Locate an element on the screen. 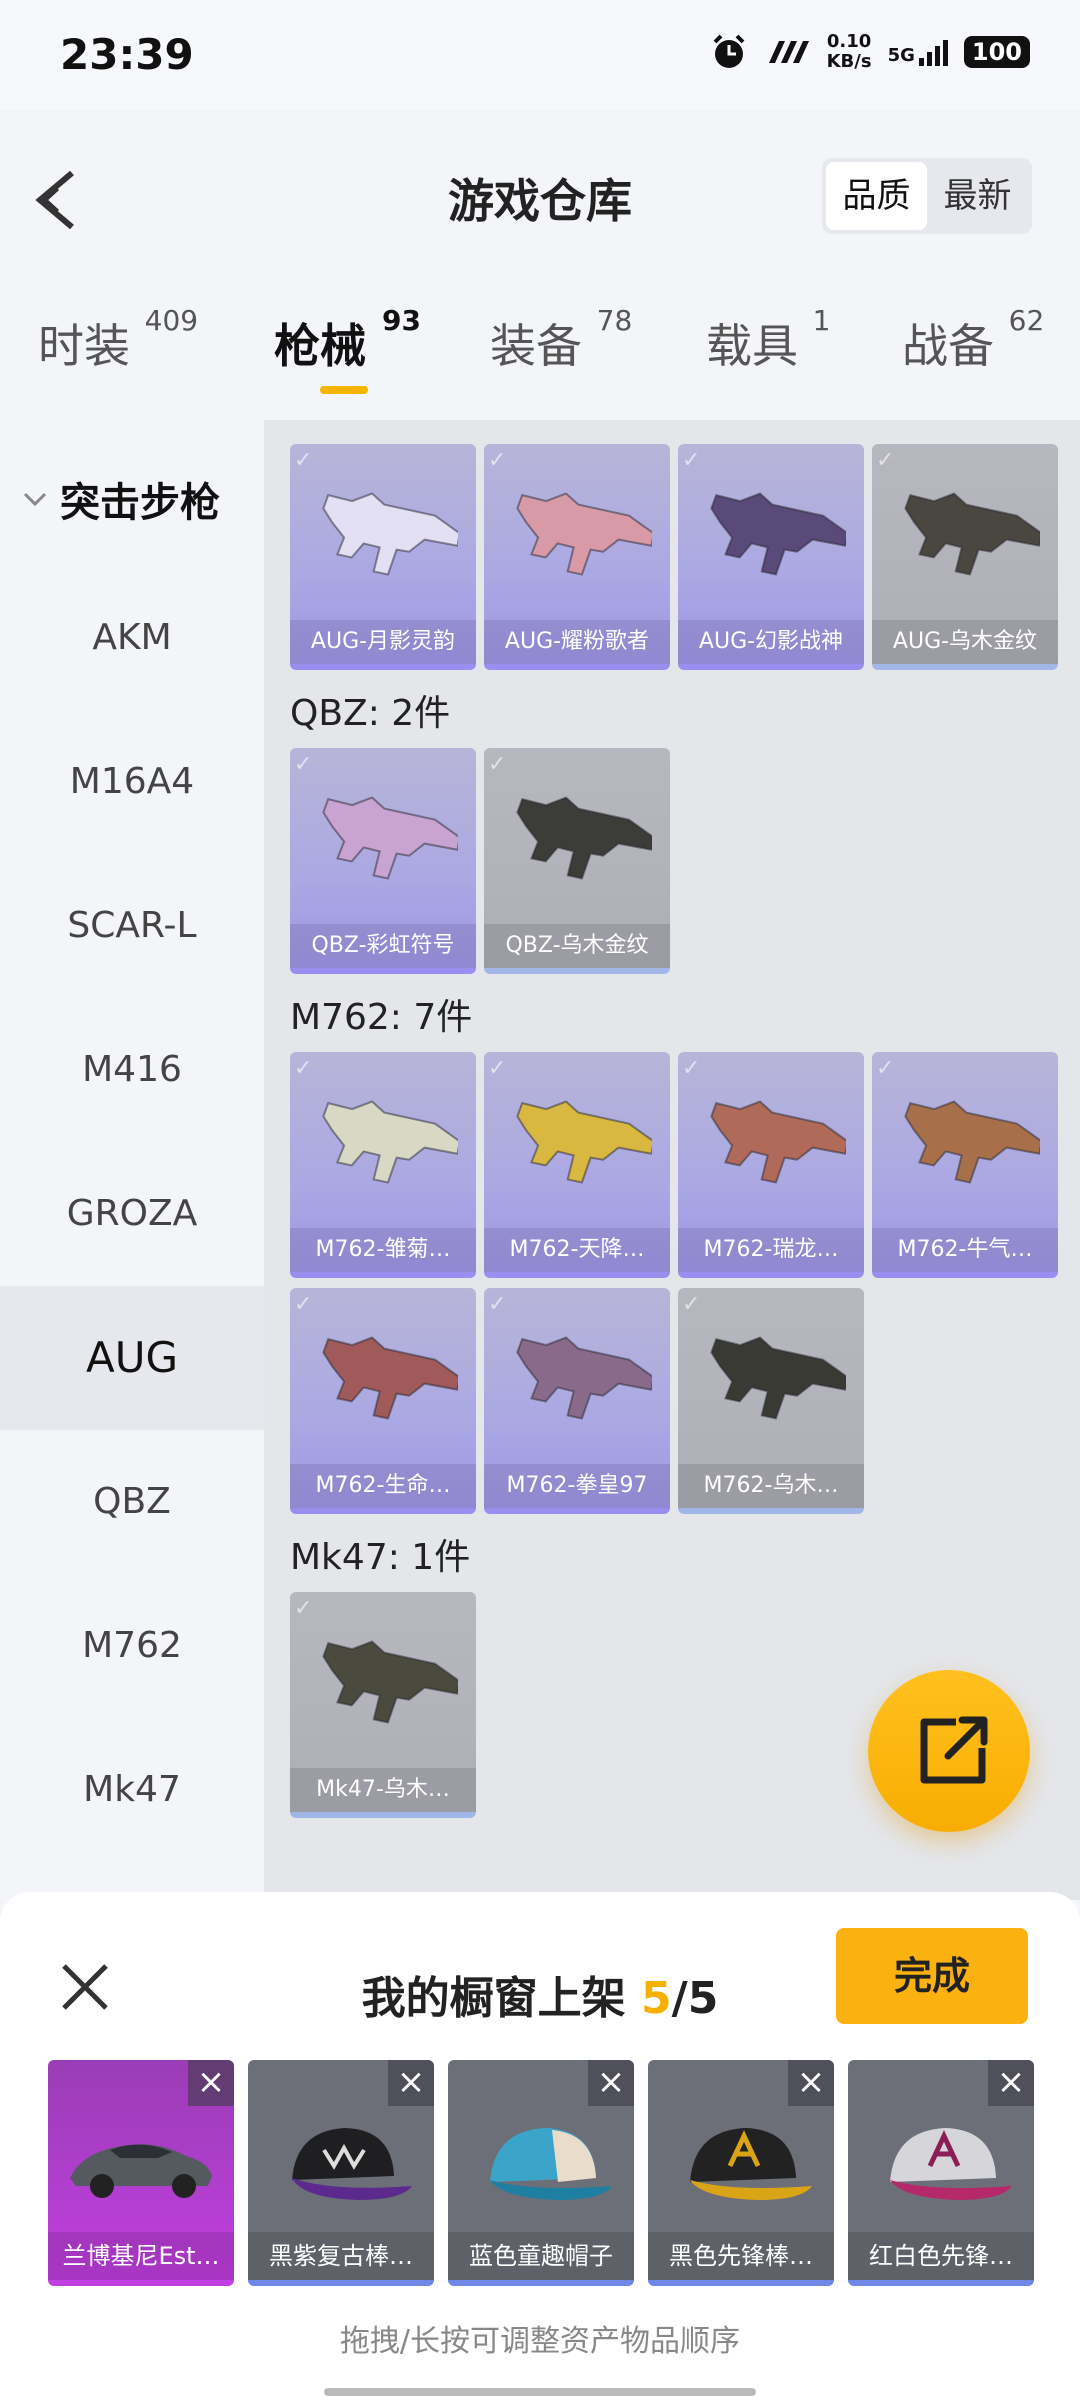 This screenshot has width=1080, height=2400. sidebar-item-akm: AKM is located at coordinates (132, 638).